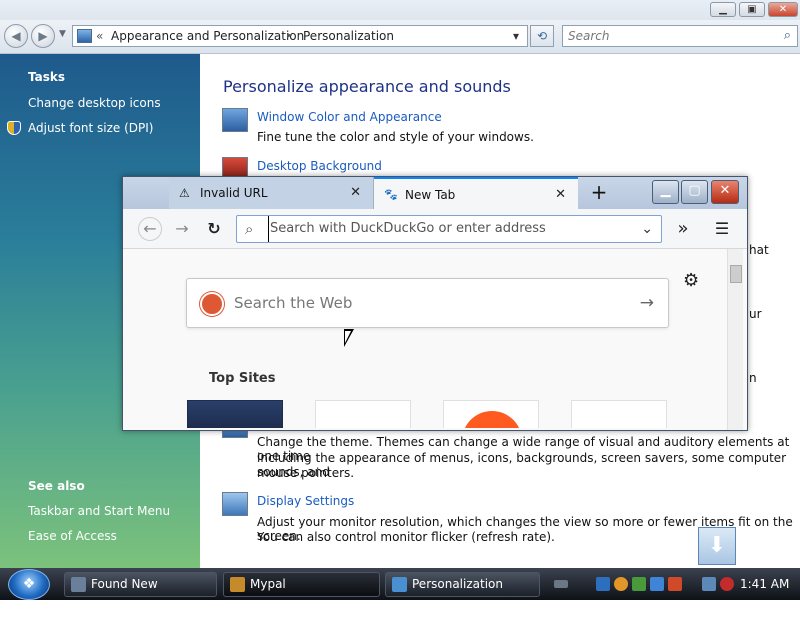  Describe the element at coordinates (235, 120) in the screenshot. I see `window-color-icon` at that location.